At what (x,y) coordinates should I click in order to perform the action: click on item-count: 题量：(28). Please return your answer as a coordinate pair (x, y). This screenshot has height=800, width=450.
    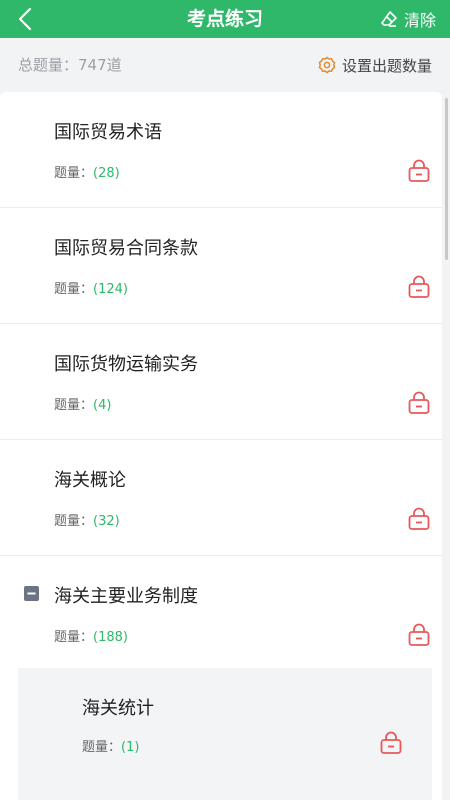
    Looking at the image, I should click on (87, 171).